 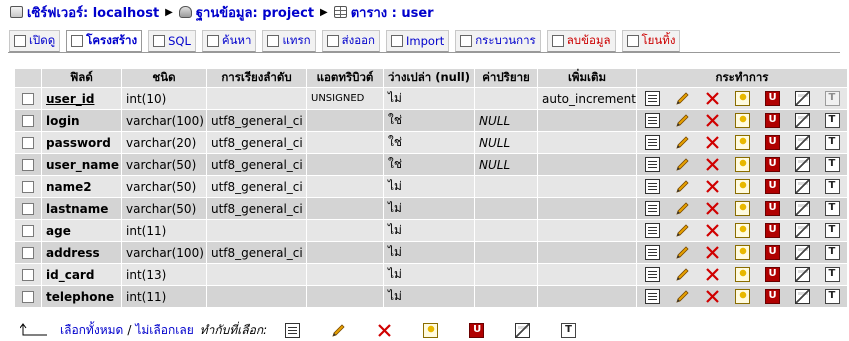 I want to click on tab-2: SQL, so click(x=172, y=41).